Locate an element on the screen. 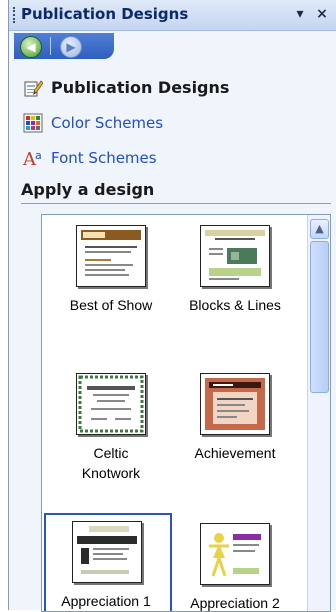 Image resolution: width=336 pixels, height=612 pixels. design-label-line-2: Knotwork is located at coordinates (111, 473).